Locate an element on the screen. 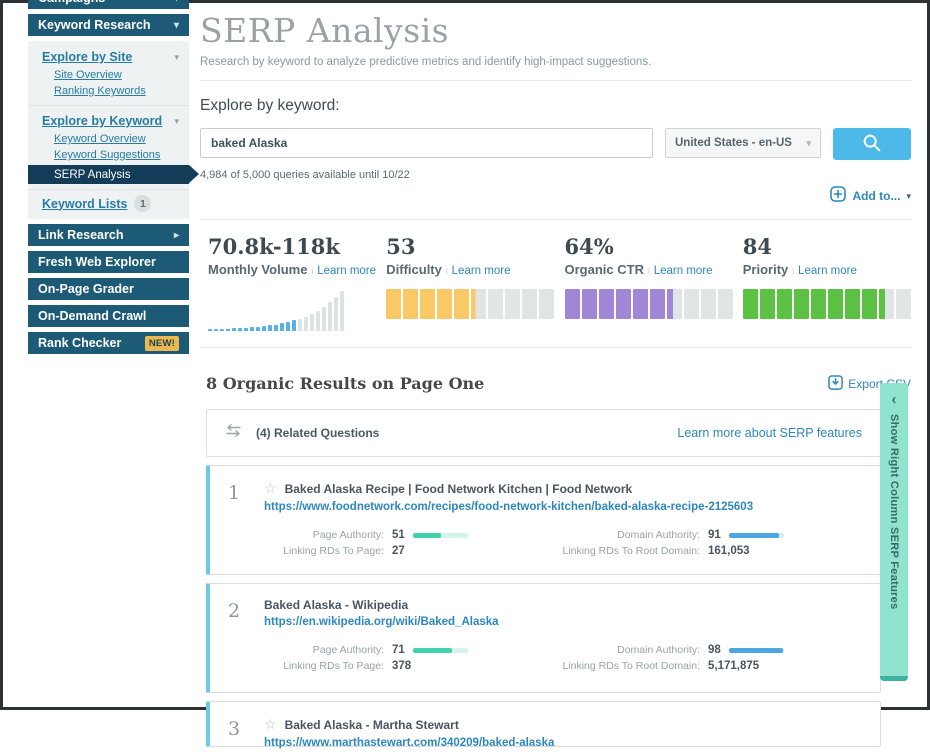 The image size is (930, 755). locale-select-value: United States - en-US is located at coordinates (733, 143).